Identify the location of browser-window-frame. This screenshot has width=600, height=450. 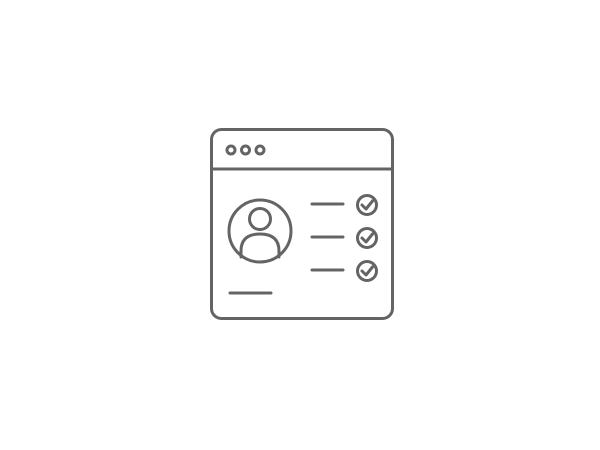
(302, 224).